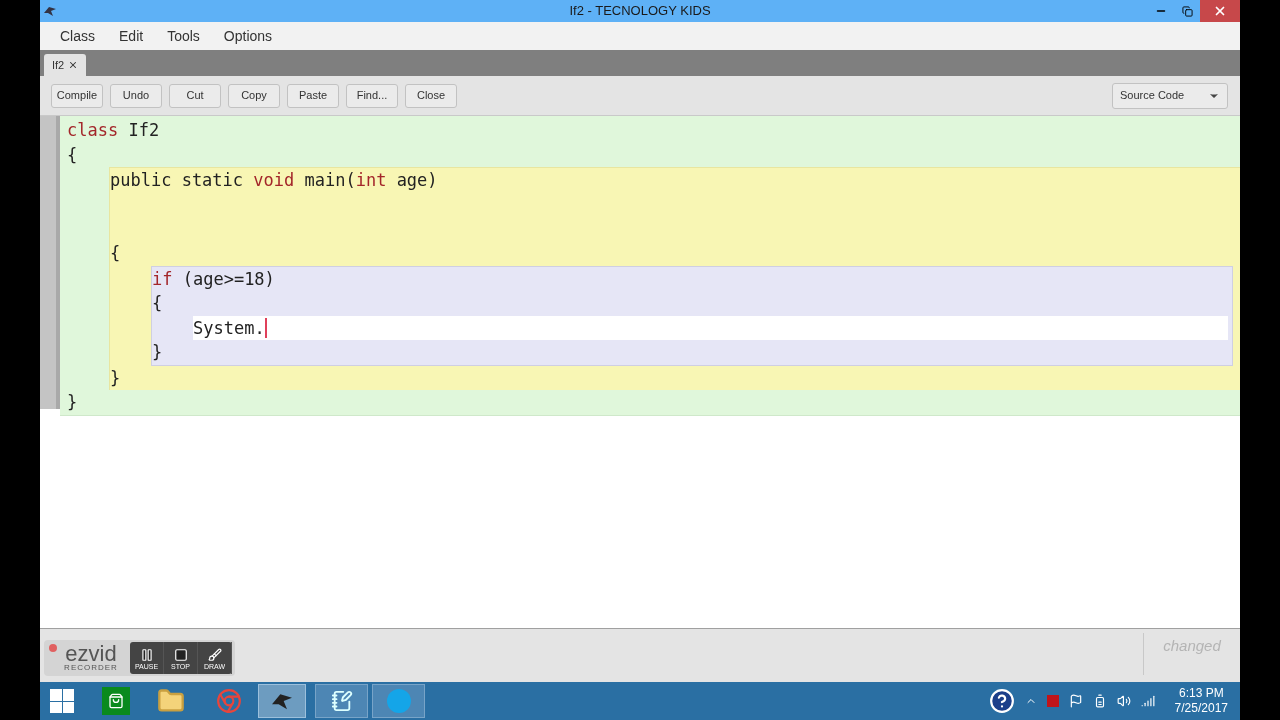 The image size is (1280, 720). Describe the element at coordinates (62, 701) in the screenshot. I see `start-icon` at that location.